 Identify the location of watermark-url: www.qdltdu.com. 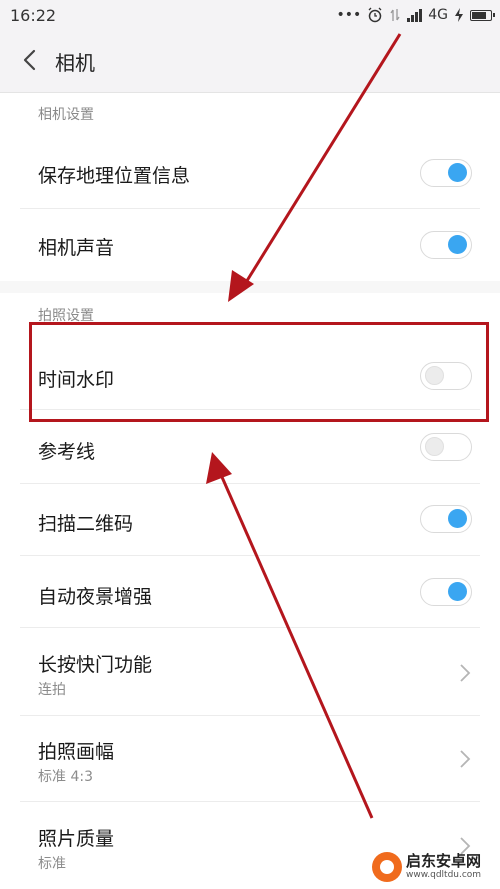
(444, 875).